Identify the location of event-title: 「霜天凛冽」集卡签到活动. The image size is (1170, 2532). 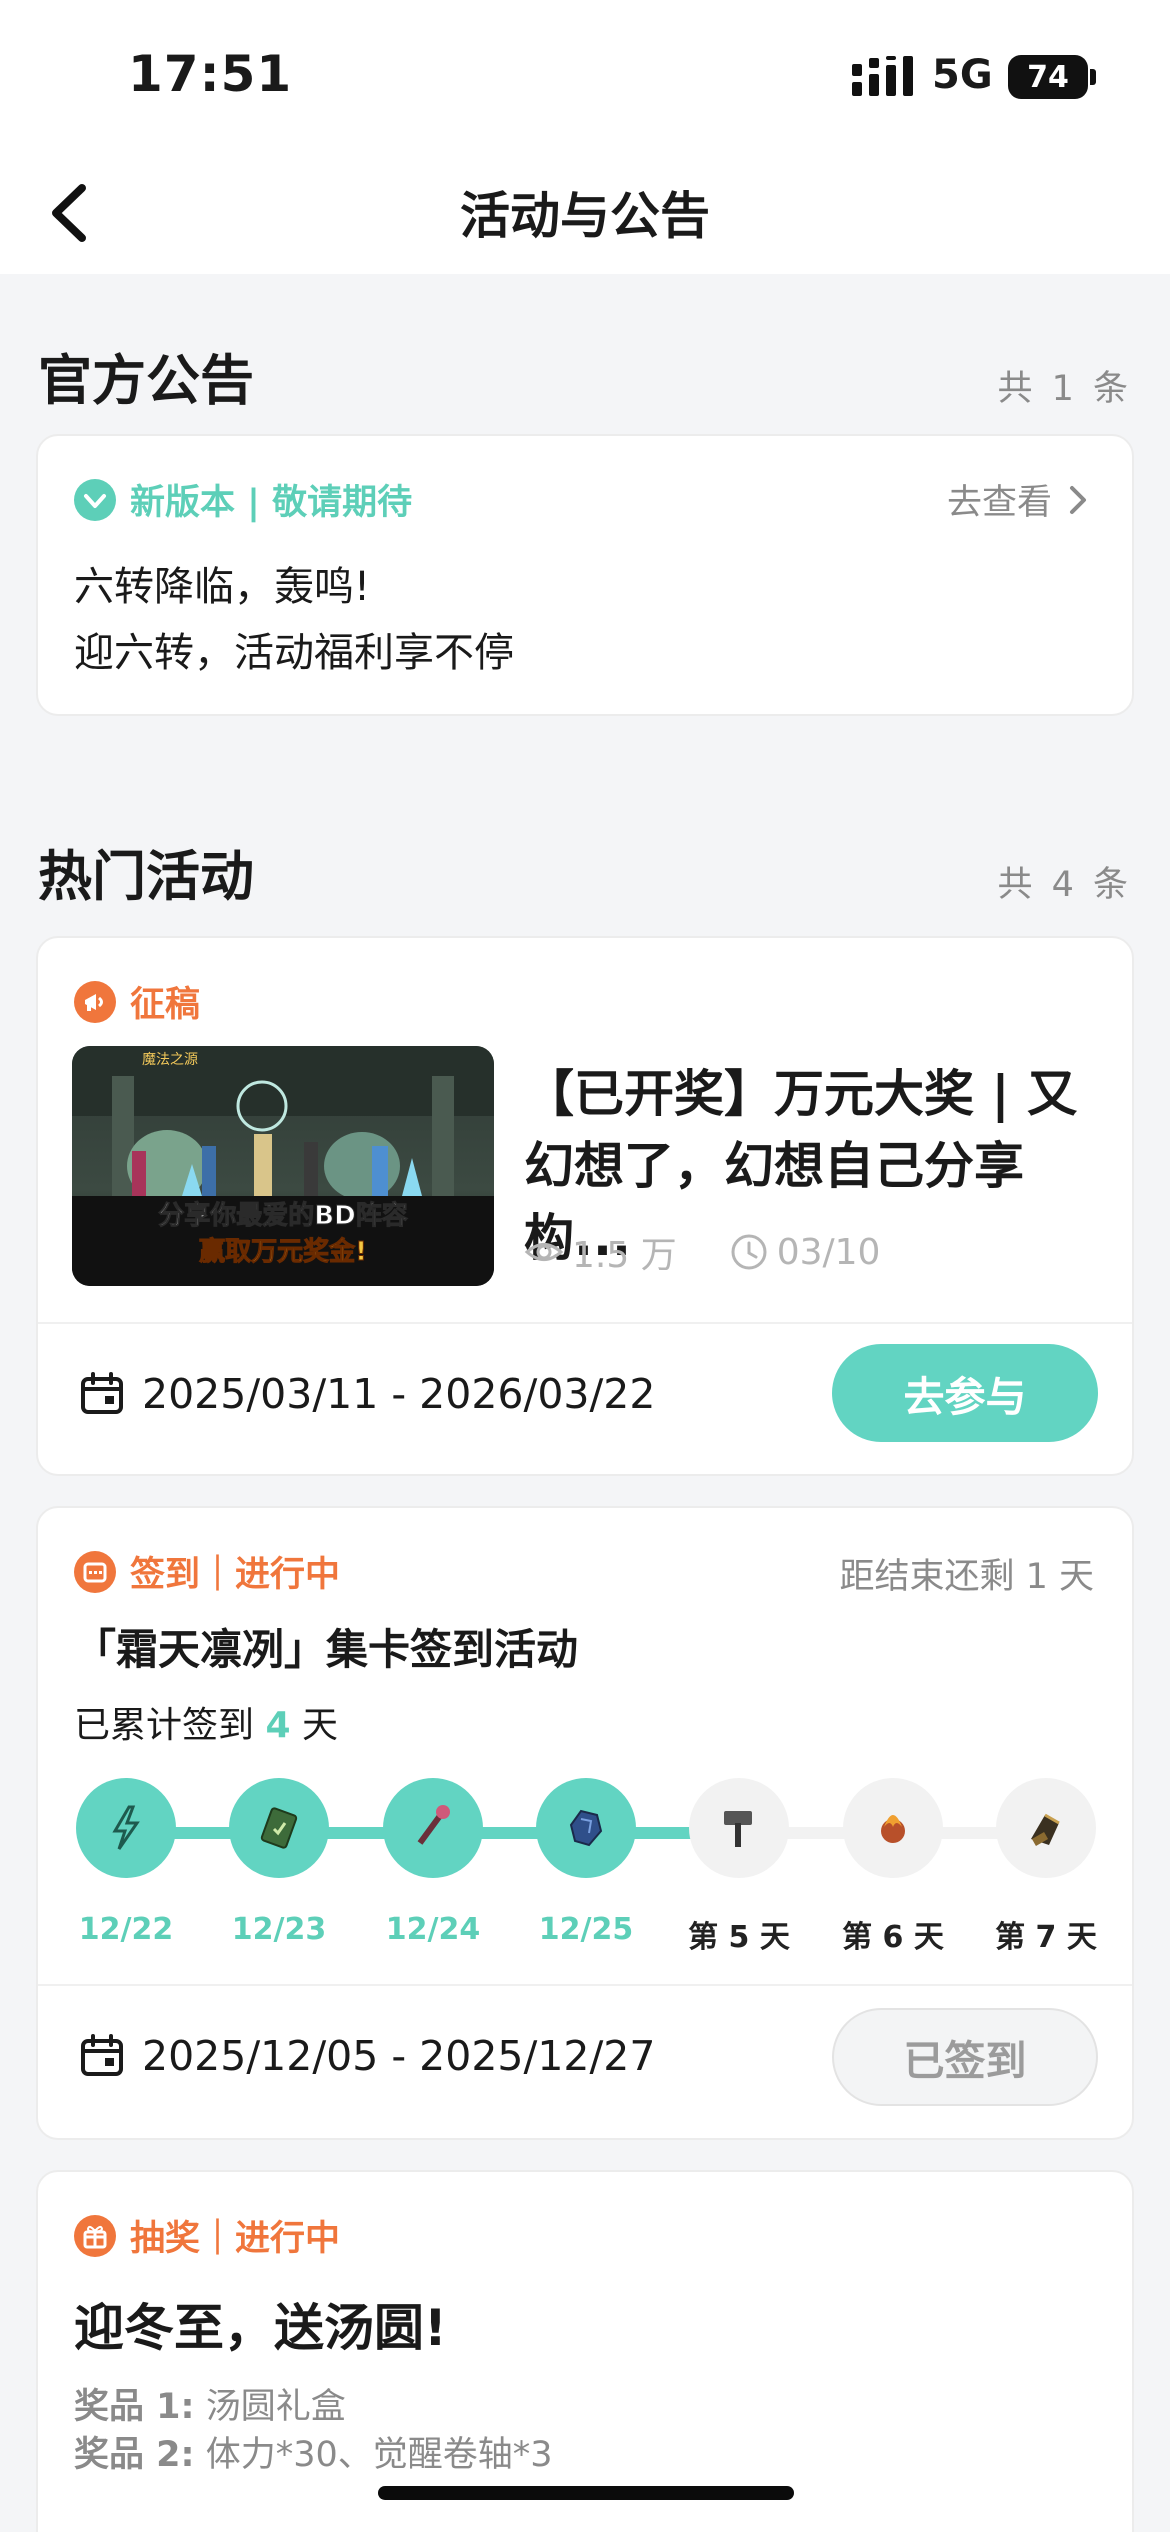
(326, 1646).